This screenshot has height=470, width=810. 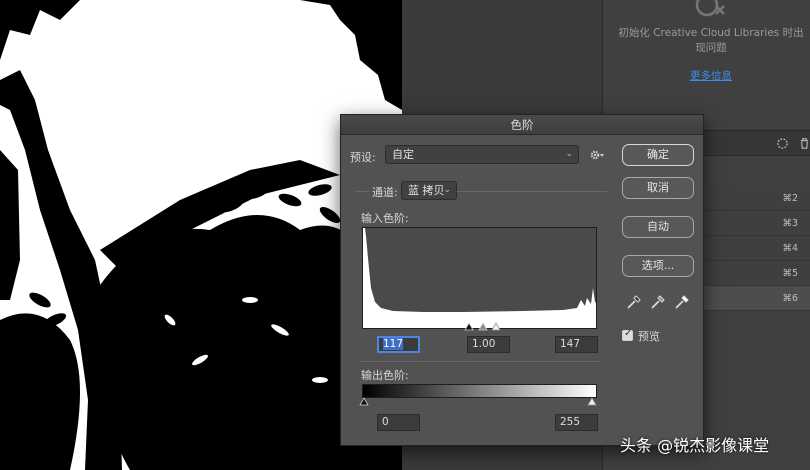 What do you see at coordinates (782, 143) in the screenshot?
I see `dotted-circle-icon` at bounding box center [782, 143].